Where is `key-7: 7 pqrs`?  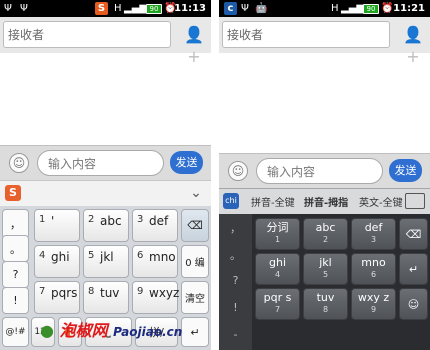
key-7: 7 pqrs is located at coordinates (57, 297).